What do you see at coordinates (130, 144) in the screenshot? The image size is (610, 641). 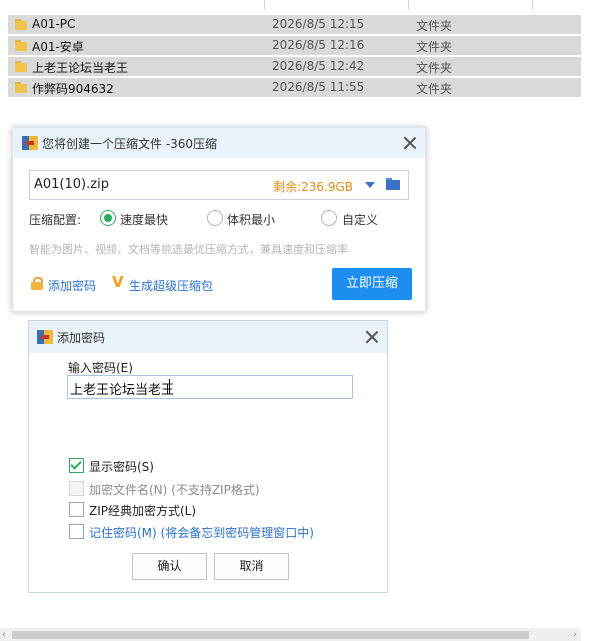 I see `compress-dialog-title: 您将创建一个压缩文件 -360压缩` at bounding box center [130, 144].